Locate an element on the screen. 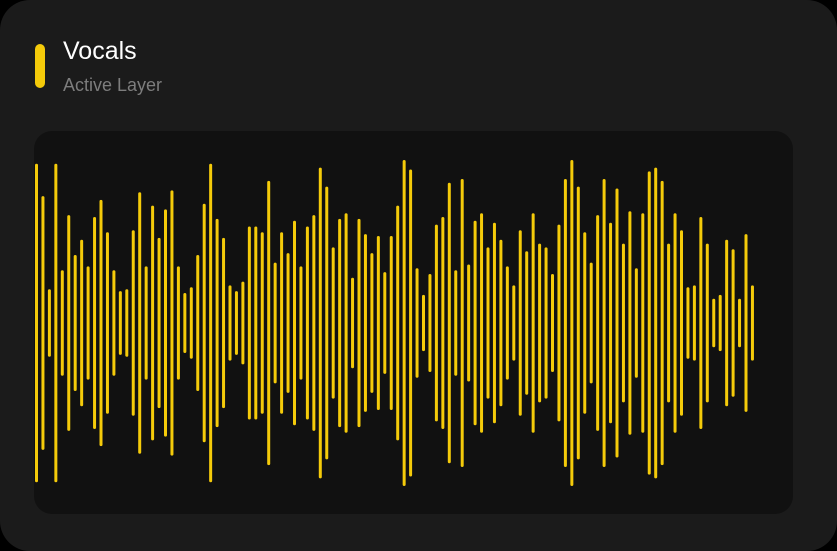 Image resolution: width=837 pixels, height=551 pixels. layer-name: Vocals is located at coordinates (100, 51).